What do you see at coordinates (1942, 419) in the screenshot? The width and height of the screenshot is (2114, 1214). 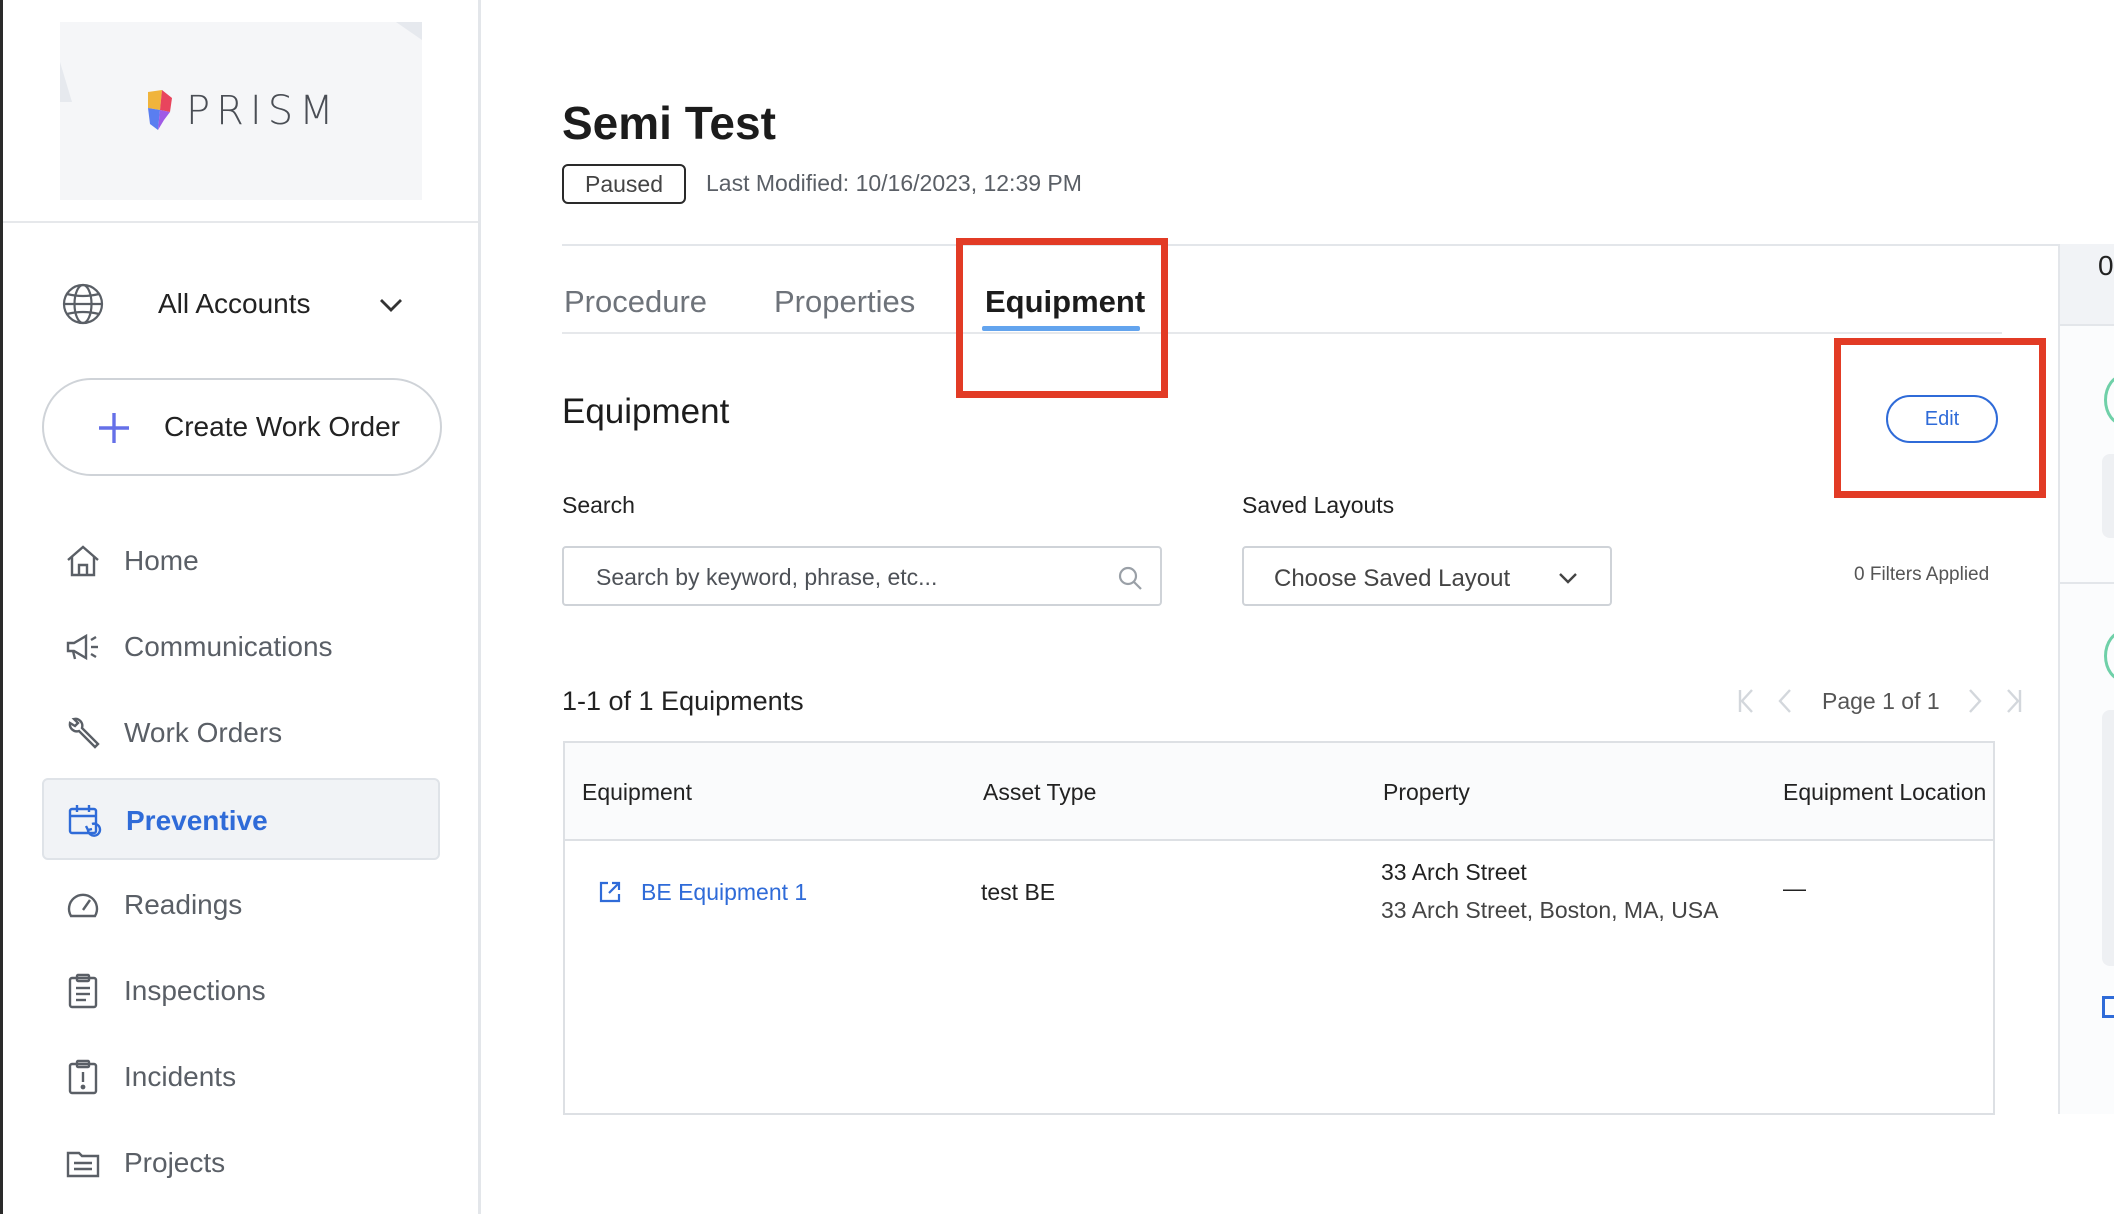 I see `edit-button: Edit` at bounding box center [1942, 419].